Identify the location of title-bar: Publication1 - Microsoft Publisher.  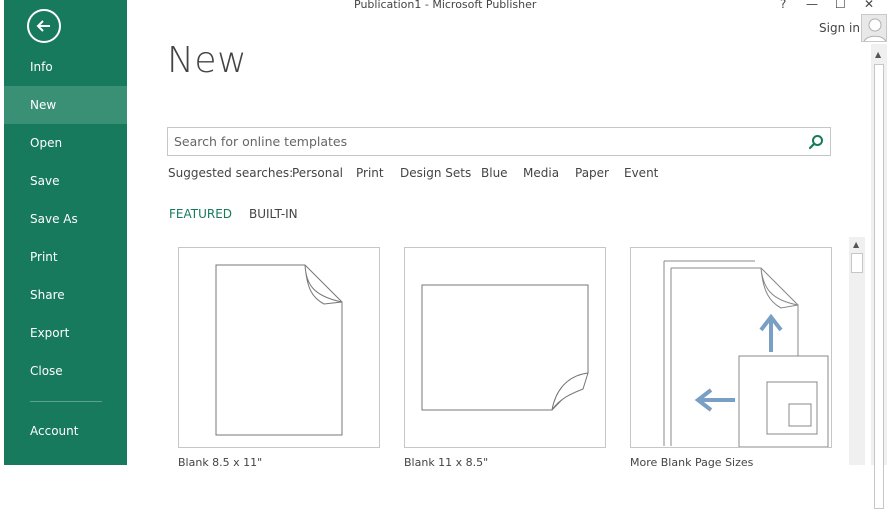
(507, 7).